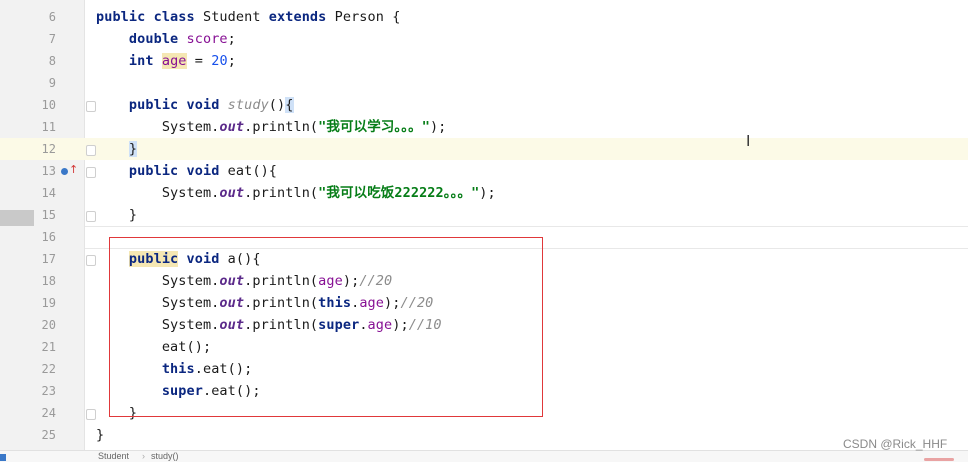 The width and height of the screenshot is (968, 462). Describe the element at coordinates (28, 259) in the screenshot. I see `line-number: 17` at that location.